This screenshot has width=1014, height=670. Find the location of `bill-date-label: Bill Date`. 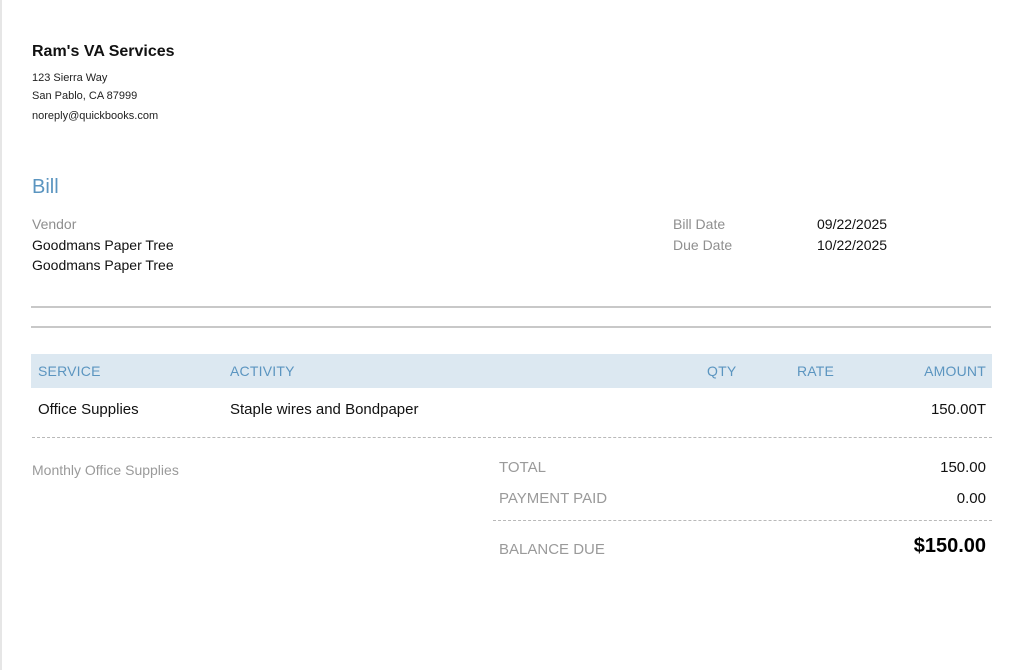

bill-date-label: Bill Date is located at coordinates (699, 224).